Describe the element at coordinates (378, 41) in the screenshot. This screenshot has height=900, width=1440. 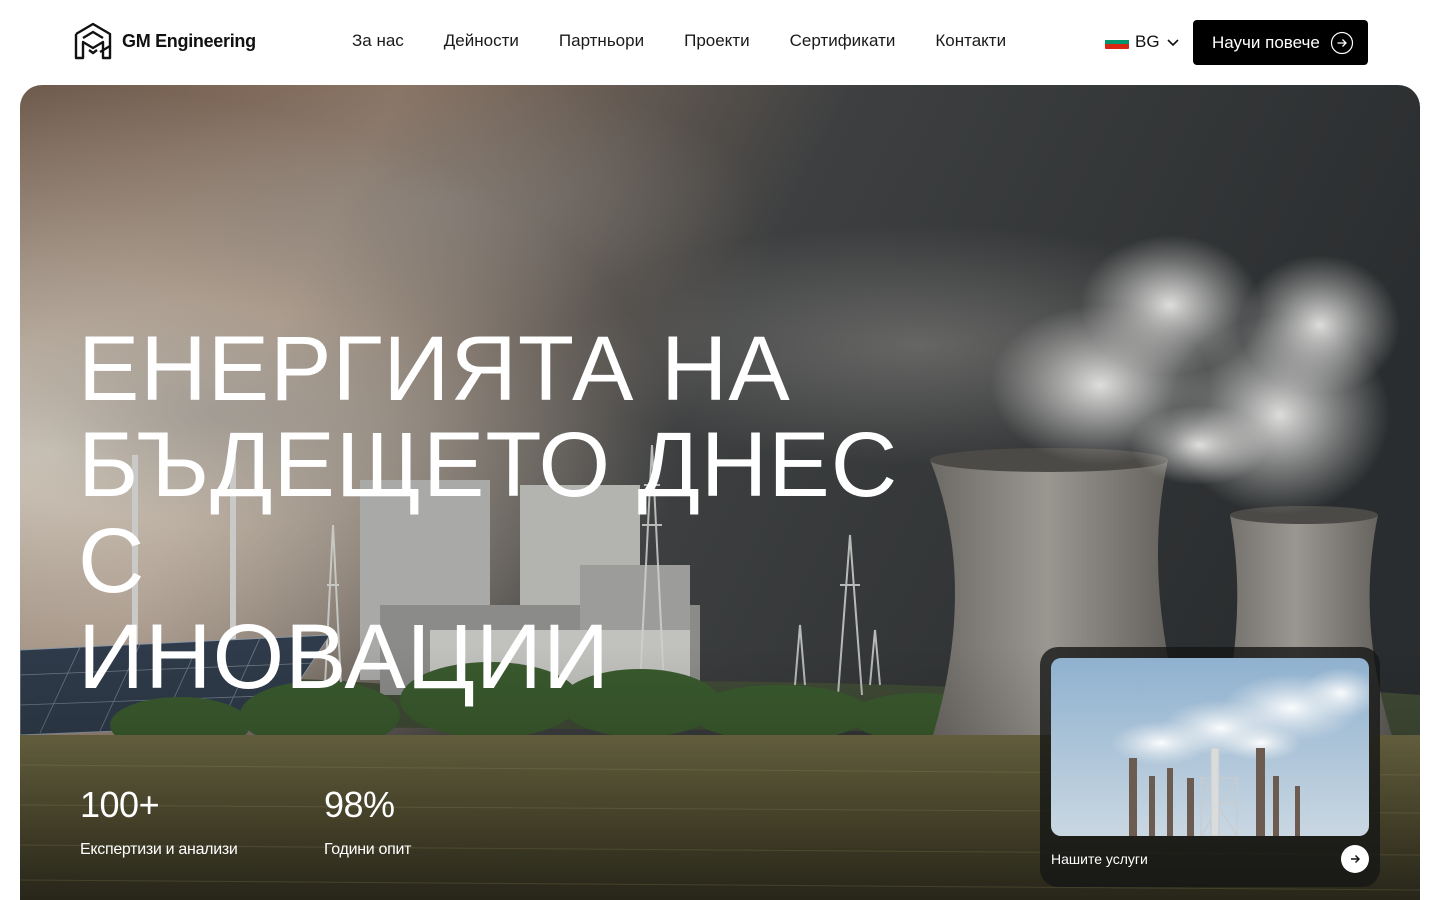
I see `nav-item-about: За нас` at that location.